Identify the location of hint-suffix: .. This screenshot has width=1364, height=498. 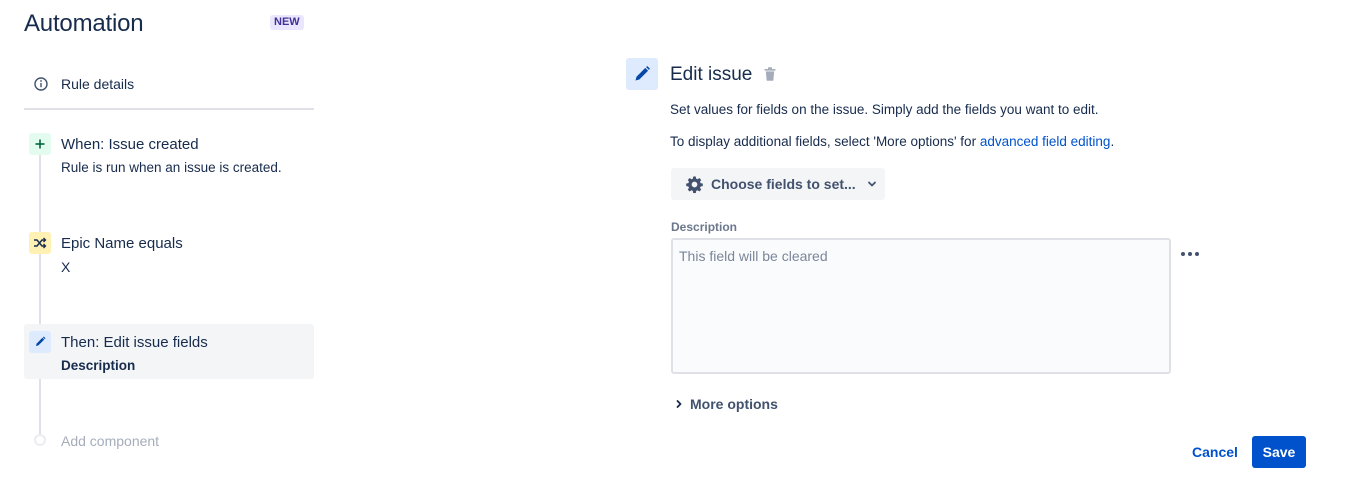
(1112, 141).